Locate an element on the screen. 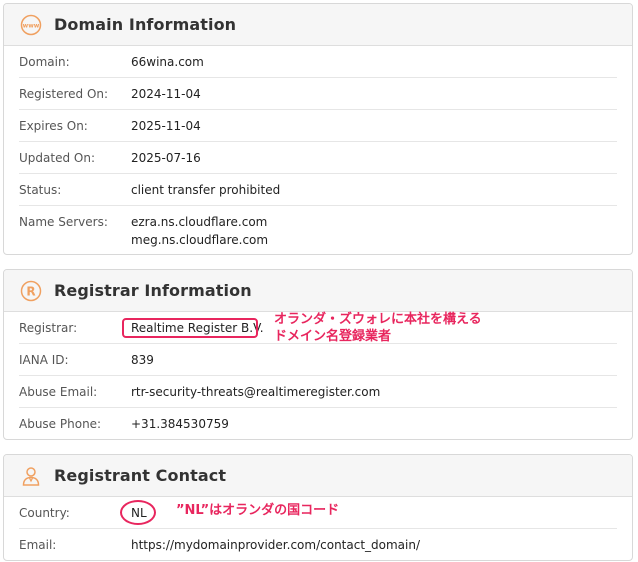 This screenshot has height=562, width=638. expires-on-value: 2025-11-04 is located at coordinates (166, 126).